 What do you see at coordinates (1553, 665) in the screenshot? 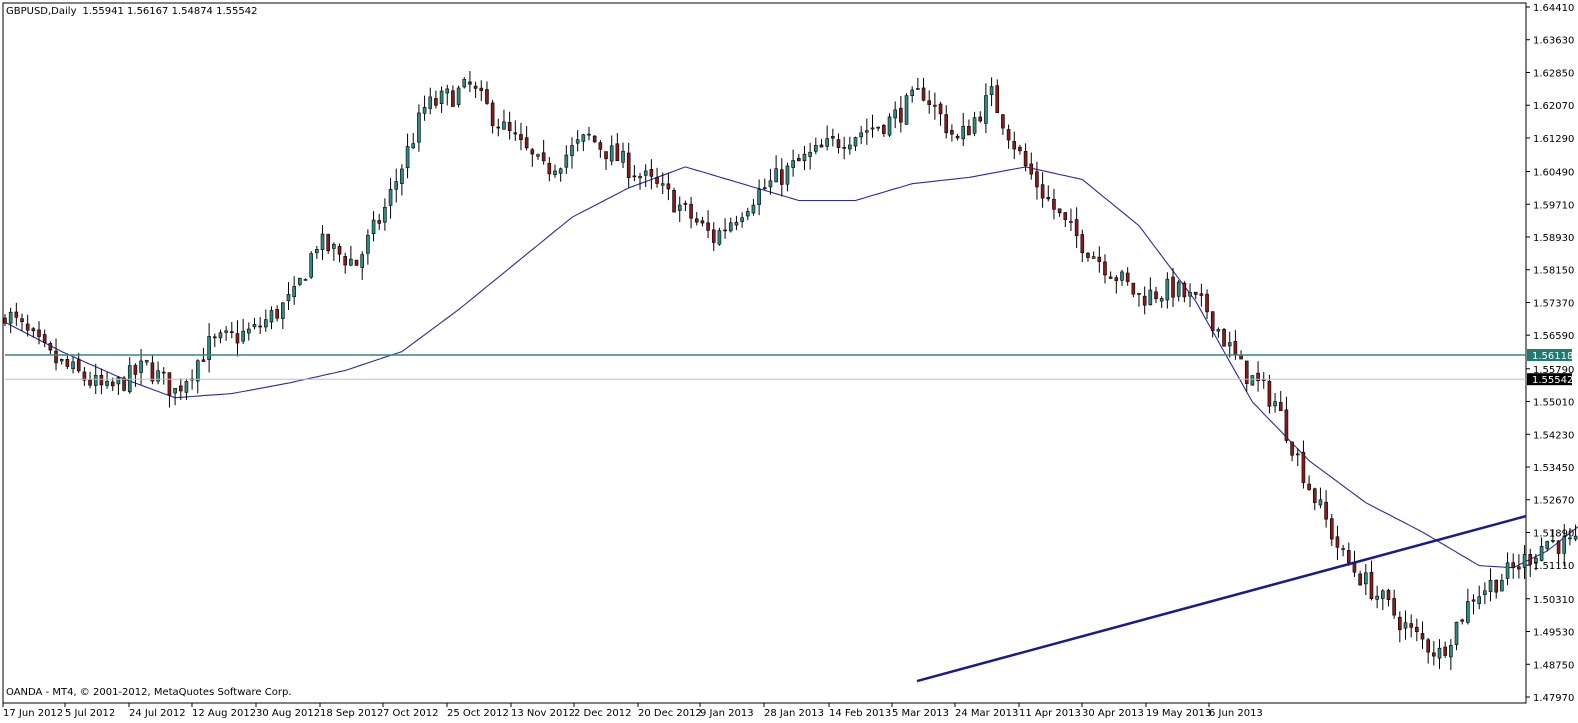
I see `y-tick-label: 1.48750` at bounding box center [1553, 665].